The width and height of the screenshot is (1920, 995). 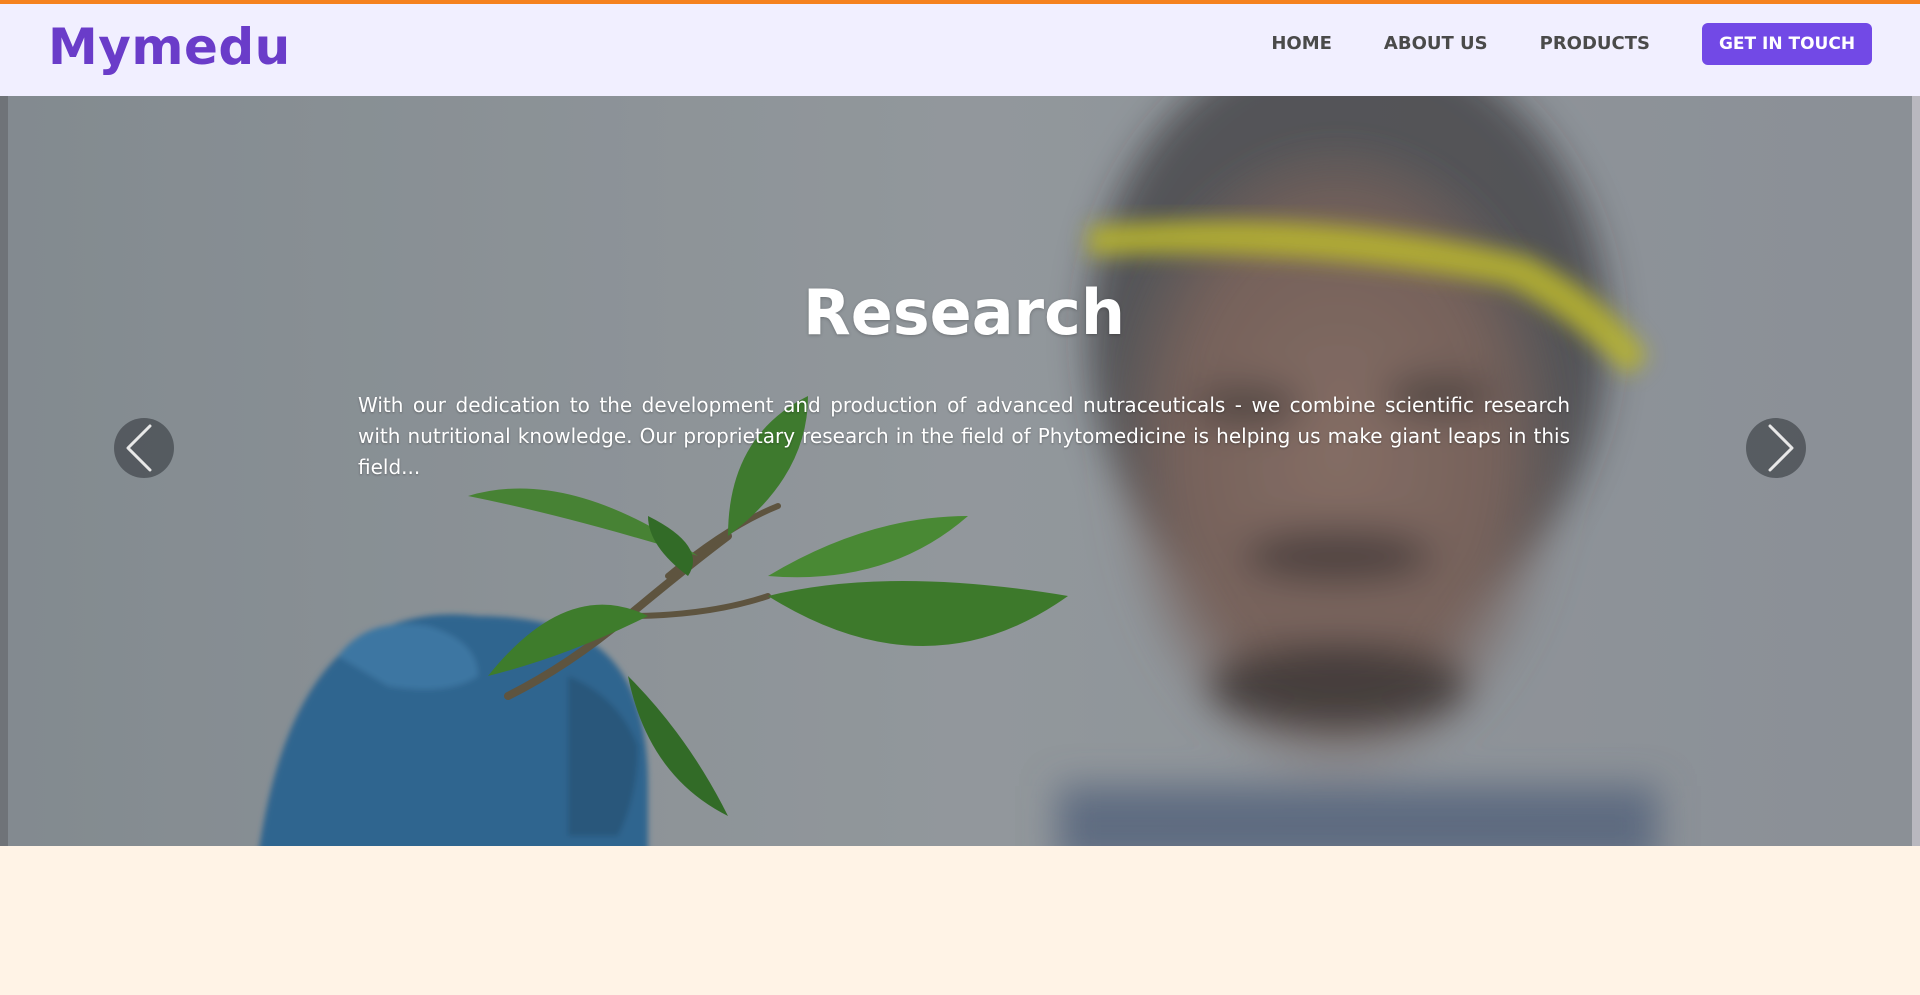 I want to click on nav-home: HOME, so click(x=1301, y=44).